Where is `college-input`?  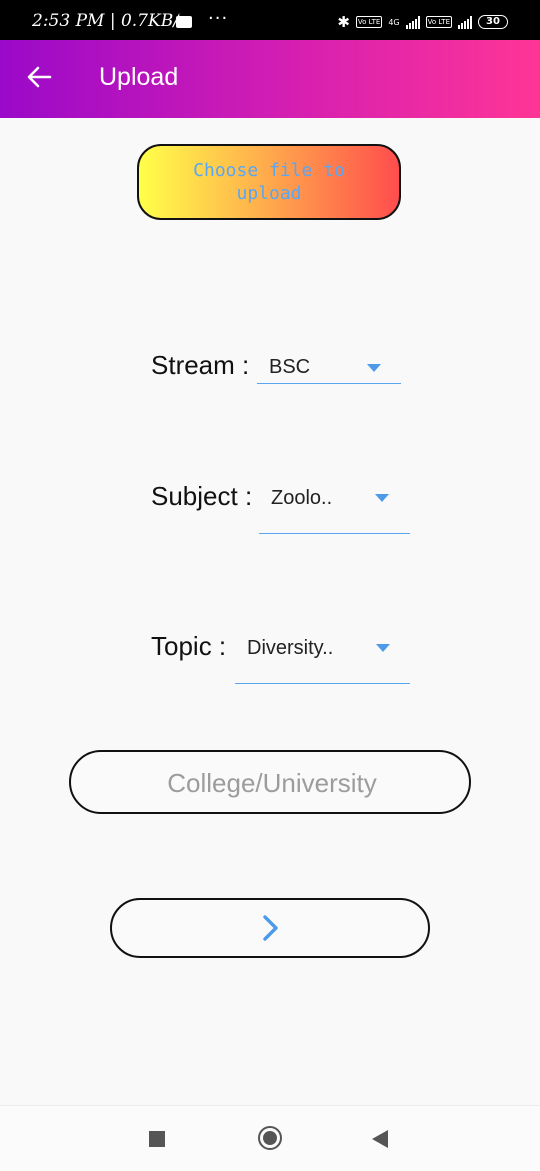
college-input is located at coordinates (272, 783).